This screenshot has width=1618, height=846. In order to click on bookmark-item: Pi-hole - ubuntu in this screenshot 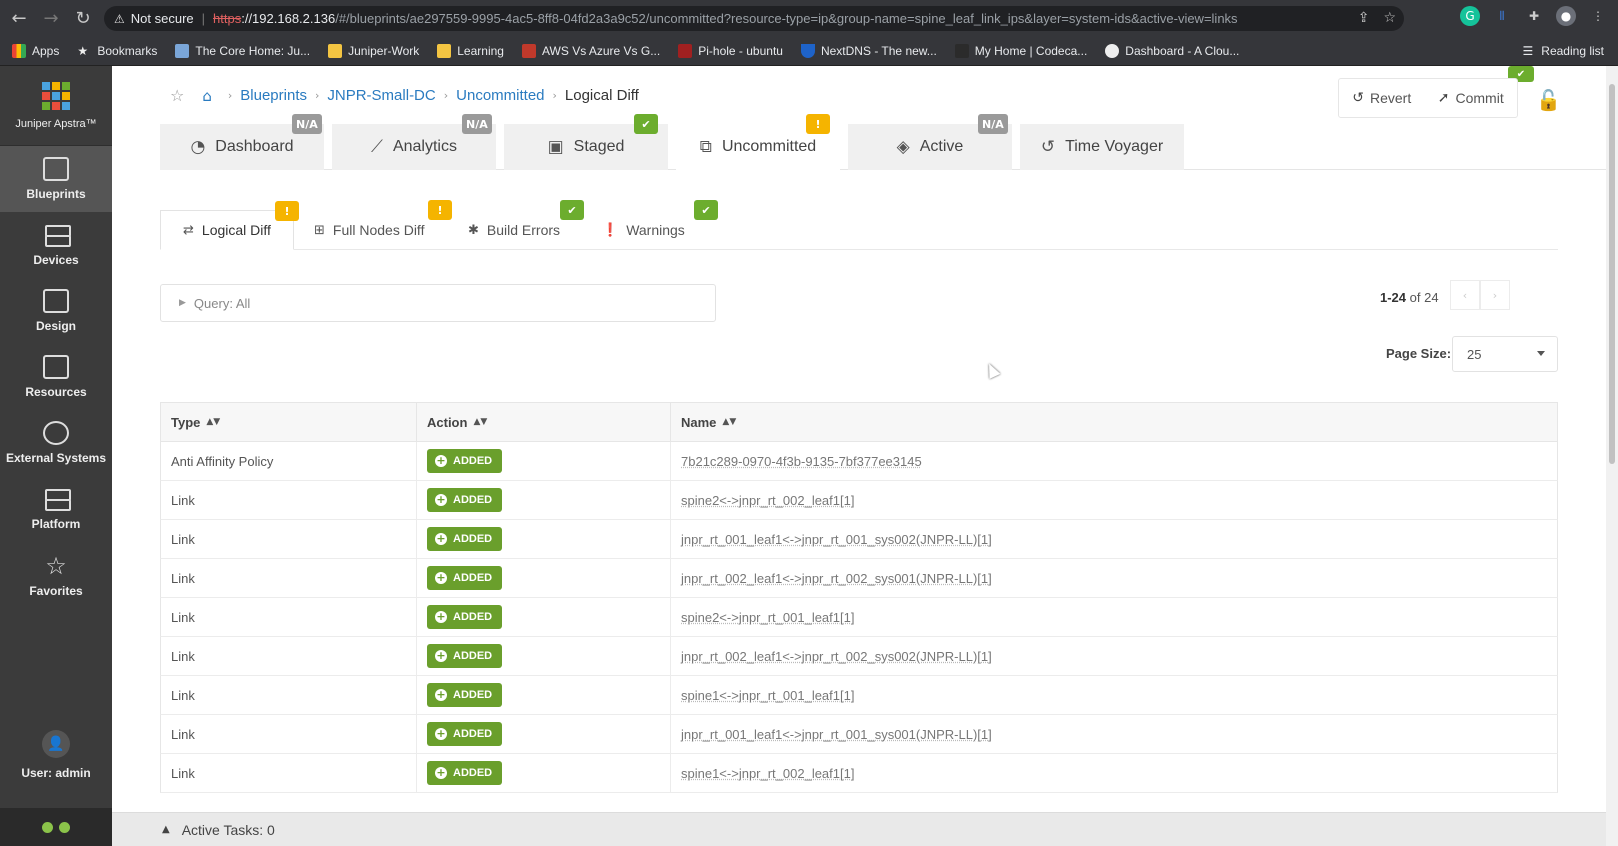, I will do `click(730, 50)`.